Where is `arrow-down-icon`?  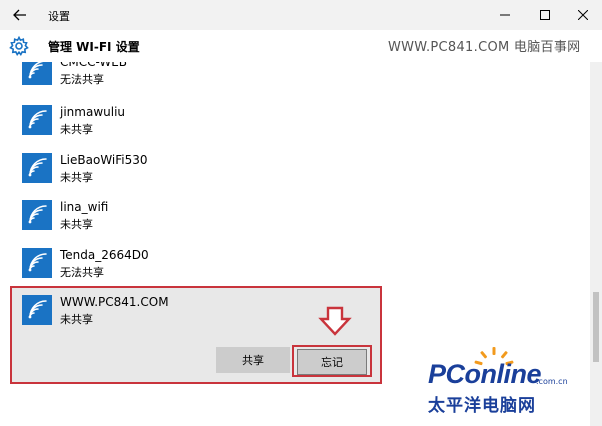 arrow-down-icon is located at coordinates (335, 321).